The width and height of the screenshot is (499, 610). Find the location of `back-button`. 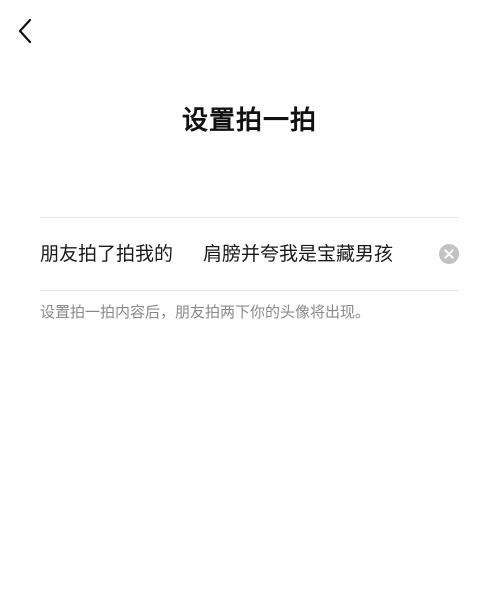

back-button is located at coordinates (25, 31).